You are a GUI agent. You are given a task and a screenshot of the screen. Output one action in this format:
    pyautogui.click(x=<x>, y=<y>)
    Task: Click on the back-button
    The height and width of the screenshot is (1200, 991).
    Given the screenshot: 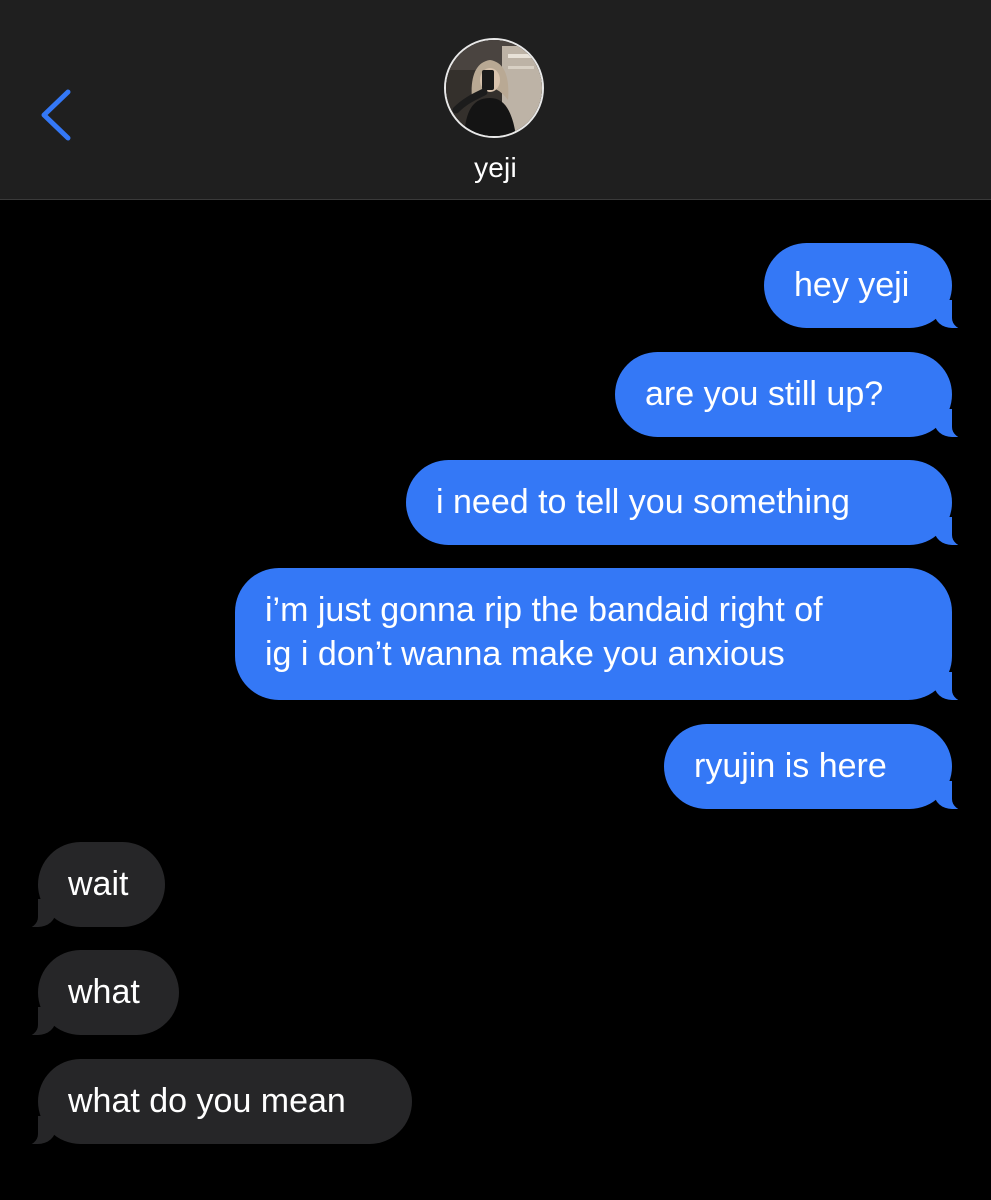 What is the action you would take?
    pyautogui.click(x=58, y=115)
    